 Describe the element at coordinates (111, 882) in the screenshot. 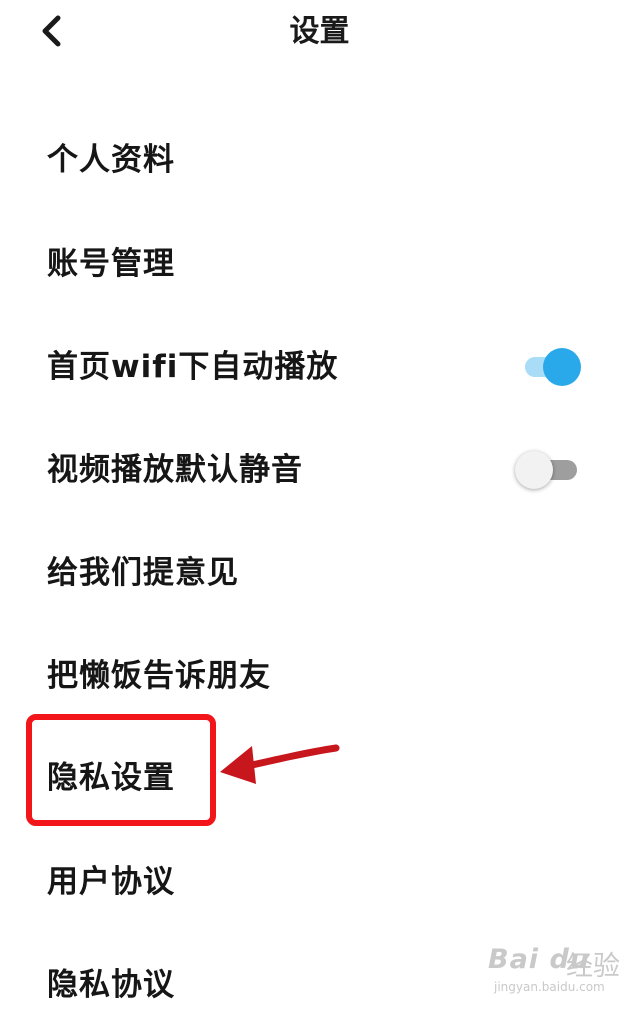

I see `settings-item-label: 用户协议` at that location.